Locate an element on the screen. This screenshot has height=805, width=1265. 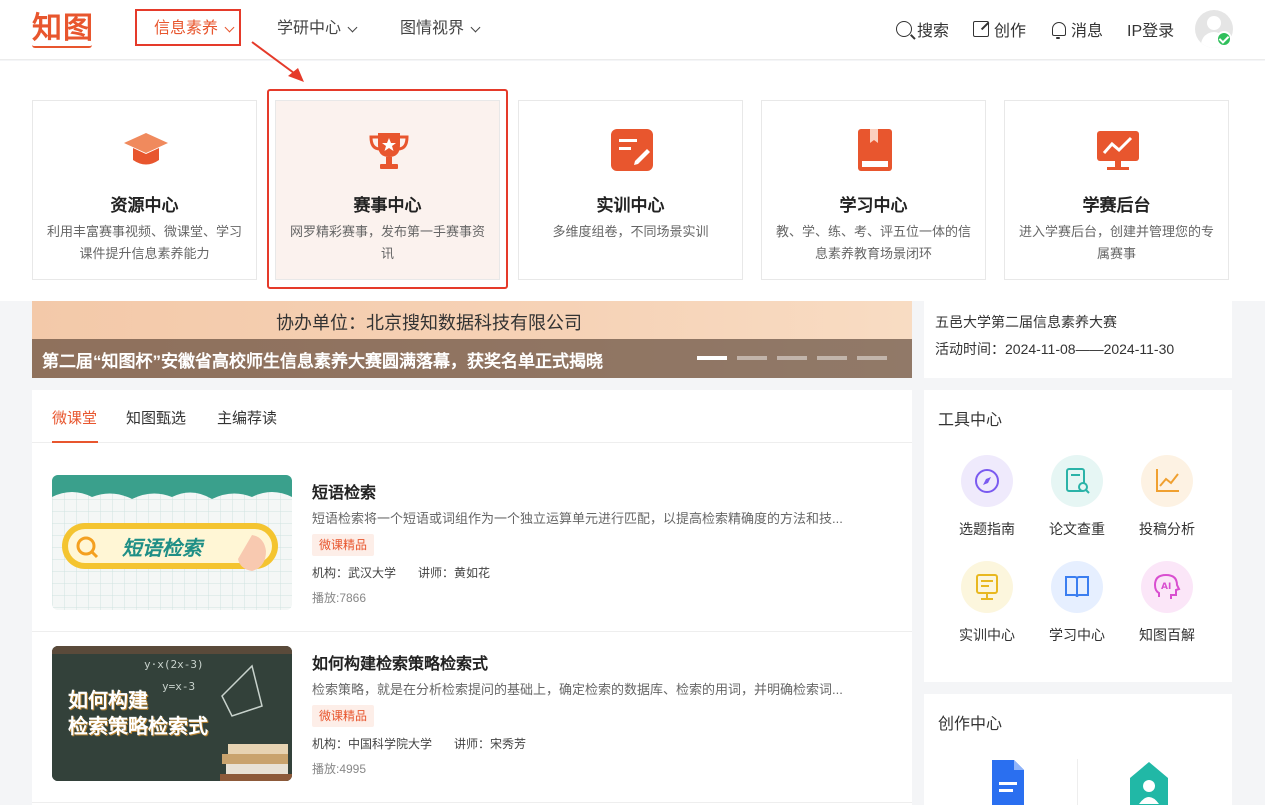
tab-editor-picks: 主编荐读 is located at coordinates (247, 417).